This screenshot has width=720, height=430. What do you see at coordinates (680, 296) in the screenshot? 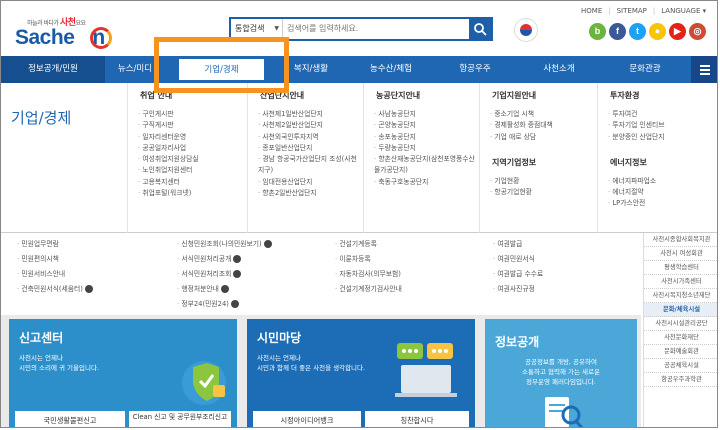
I see `sidebar-link: 사천시복지청소년재단` at bounding box center [680, 296].